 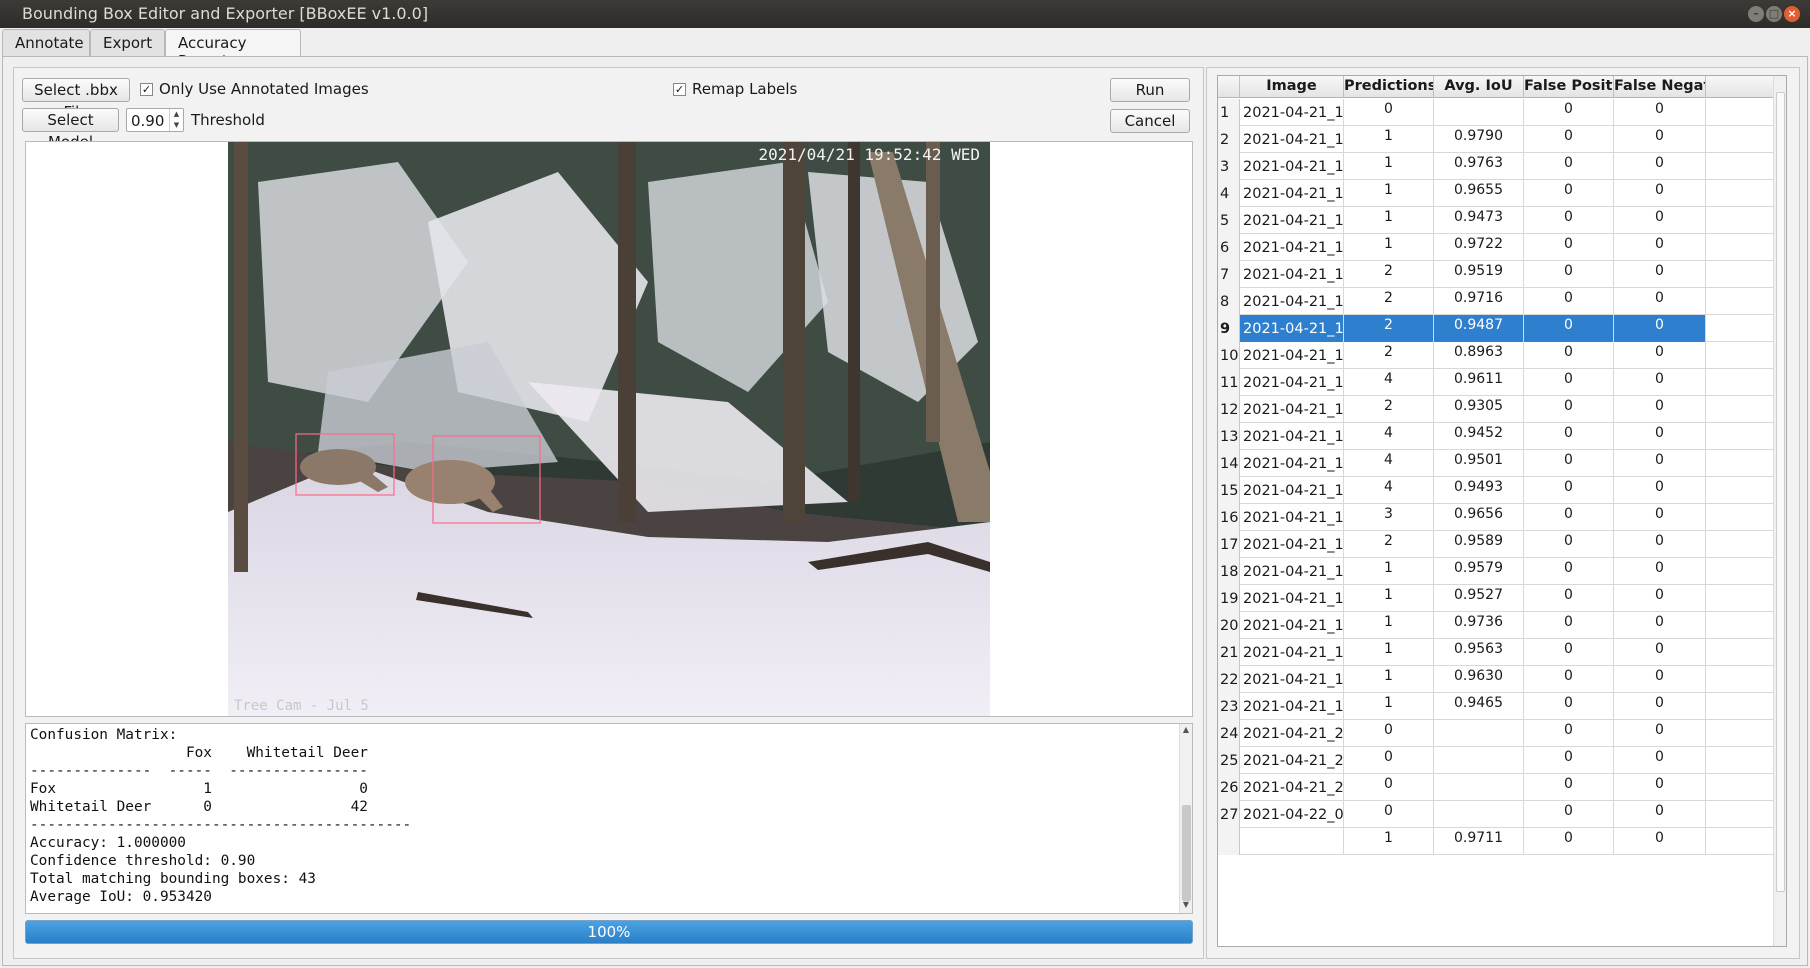 What do you see at coordinates (1389, 87) in the screenshot?
I see `column-header-predictions: Predictions` at bounding box center [1389, 87].